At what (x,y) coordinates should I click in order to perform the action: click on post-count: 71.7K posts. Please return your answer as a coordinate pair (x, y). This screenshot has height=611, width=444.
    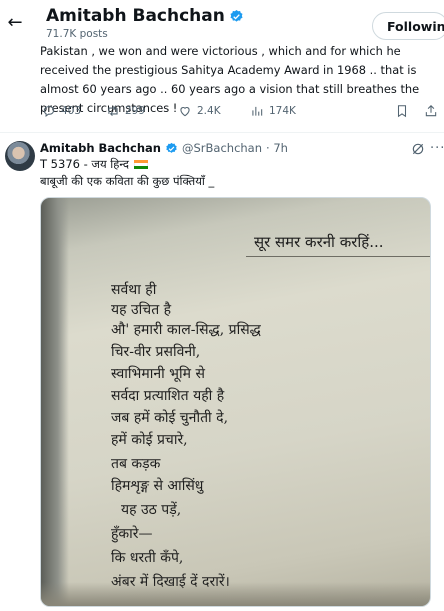
    Looking at the image, I should click on (77, 34).